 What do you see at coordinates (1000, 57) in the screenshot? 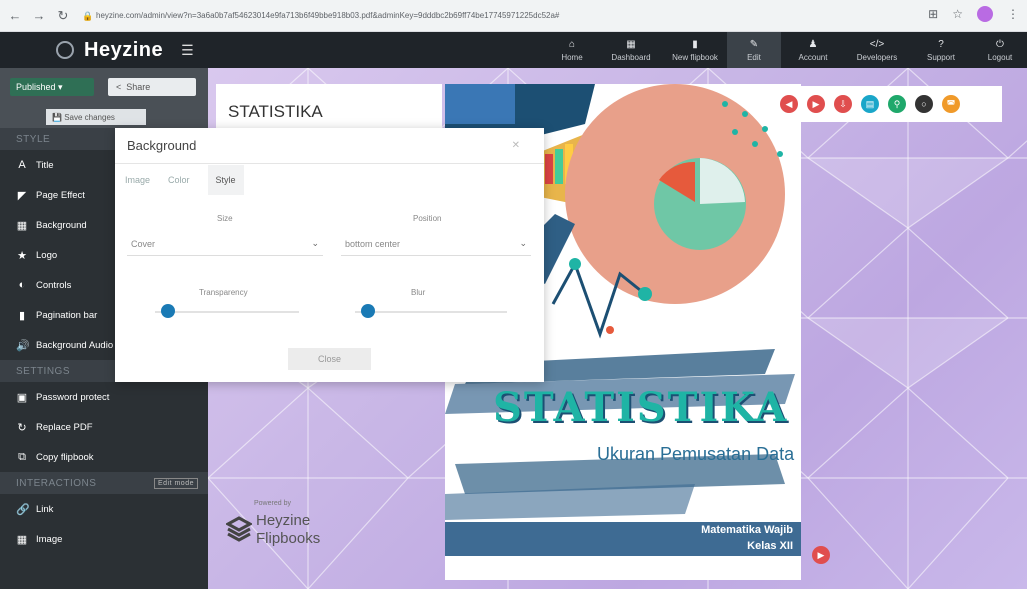
I see `nav-label: Logout` at bounding box center [1000, 57].